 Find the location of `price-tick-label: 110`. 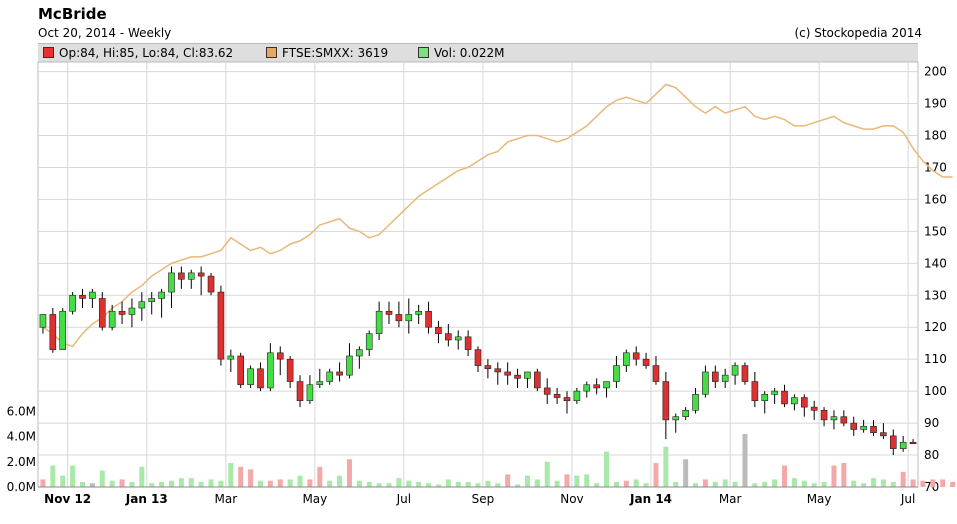

price-tick-label: 110 is located at coordinates (935, 359).